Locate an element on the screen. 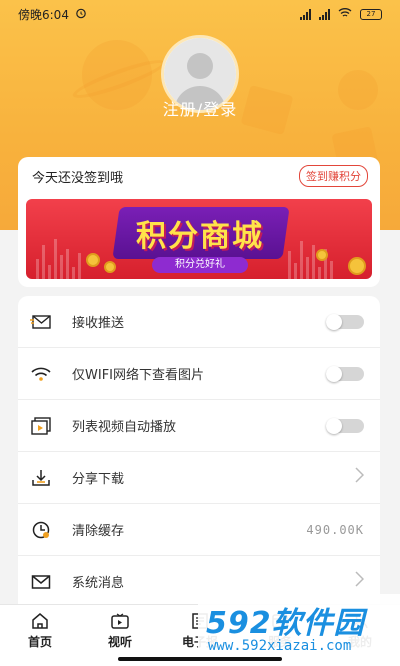 This screenshot has height=666, width=400. wifi-images-toggle is located at coordinates (345, 373).